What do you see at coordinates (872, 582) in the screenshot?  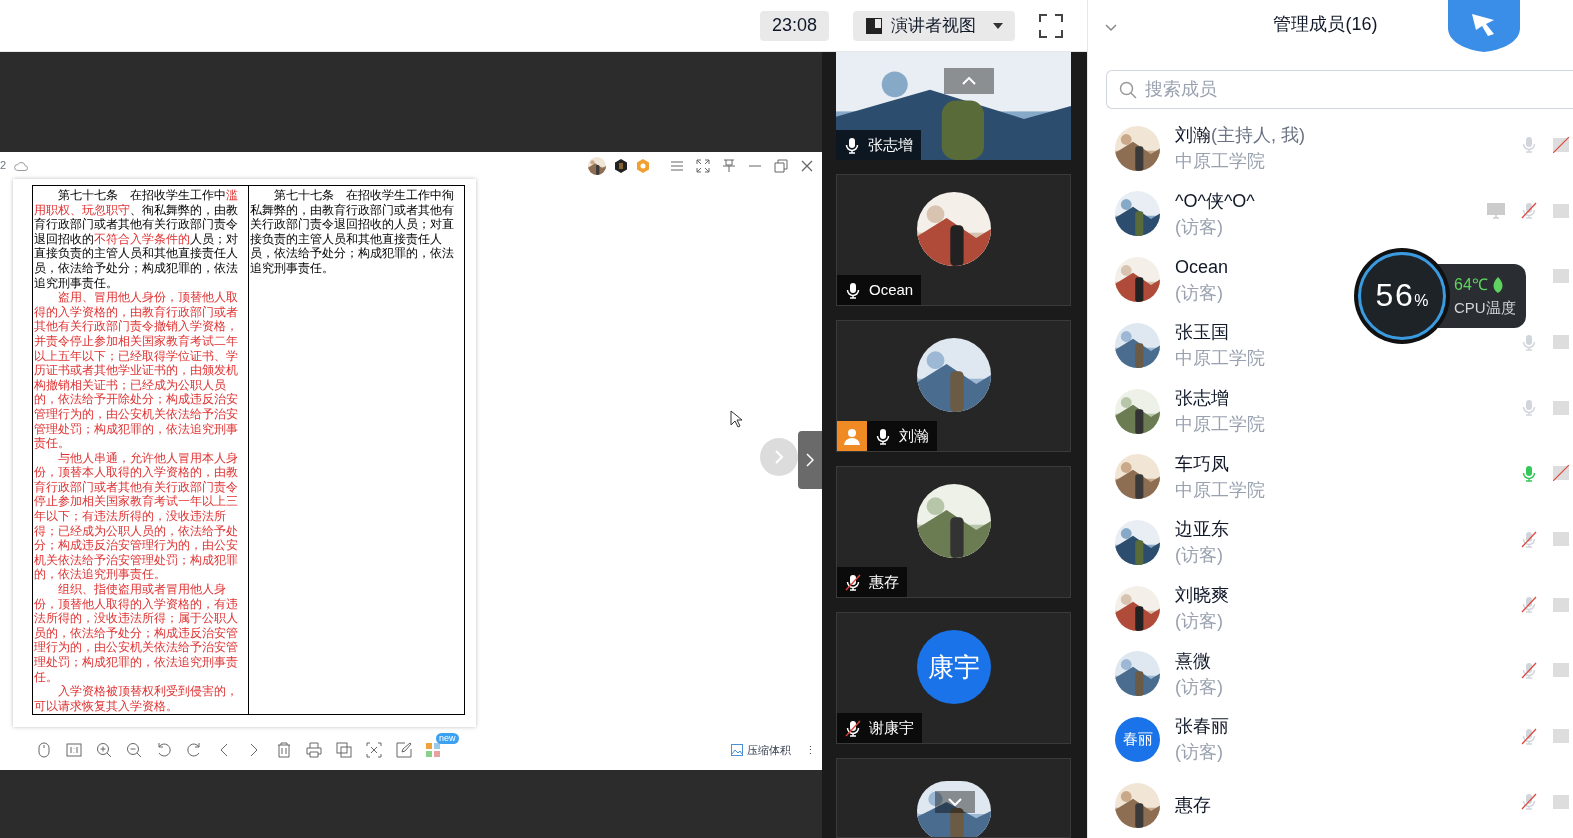 I see `name-label: 惠存` at bounding box center [872, 582].